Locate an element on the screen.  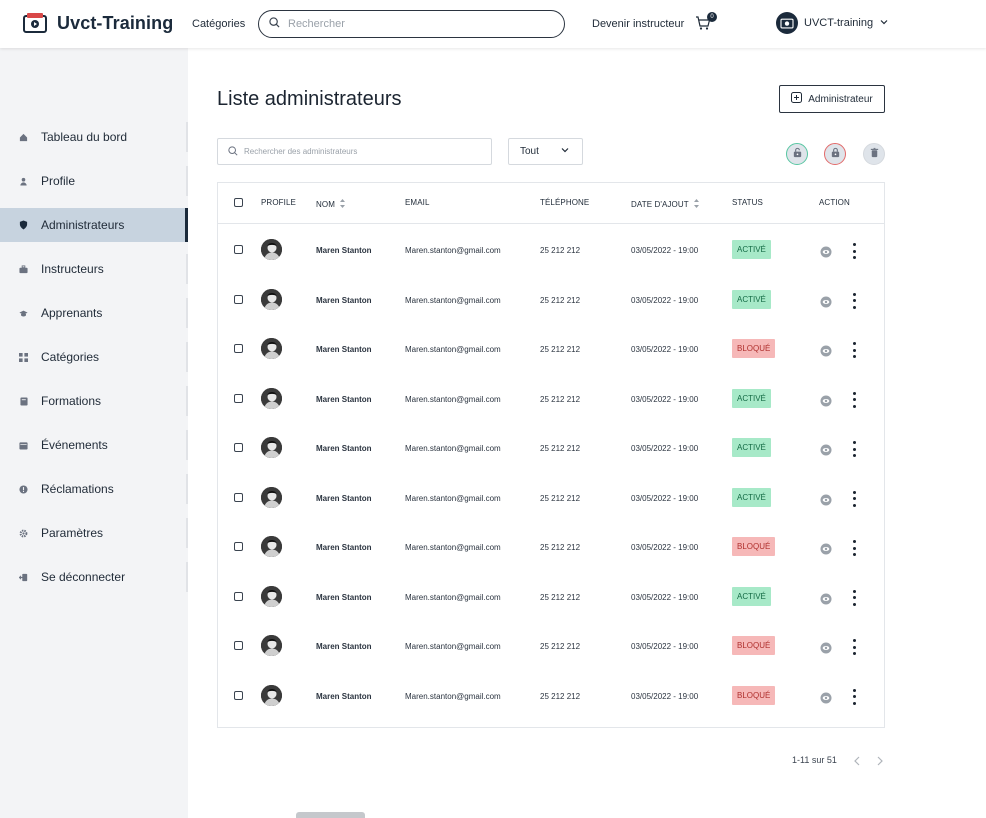
header-status: STATUS is located at coordinates (747, 202).